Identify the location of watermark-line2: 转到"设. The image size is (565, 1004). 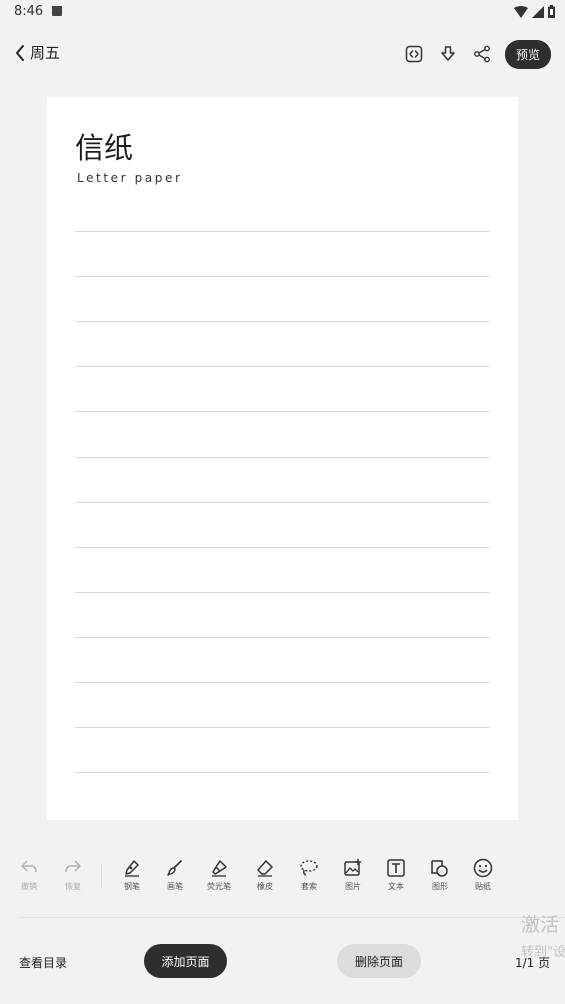
(543, 952).